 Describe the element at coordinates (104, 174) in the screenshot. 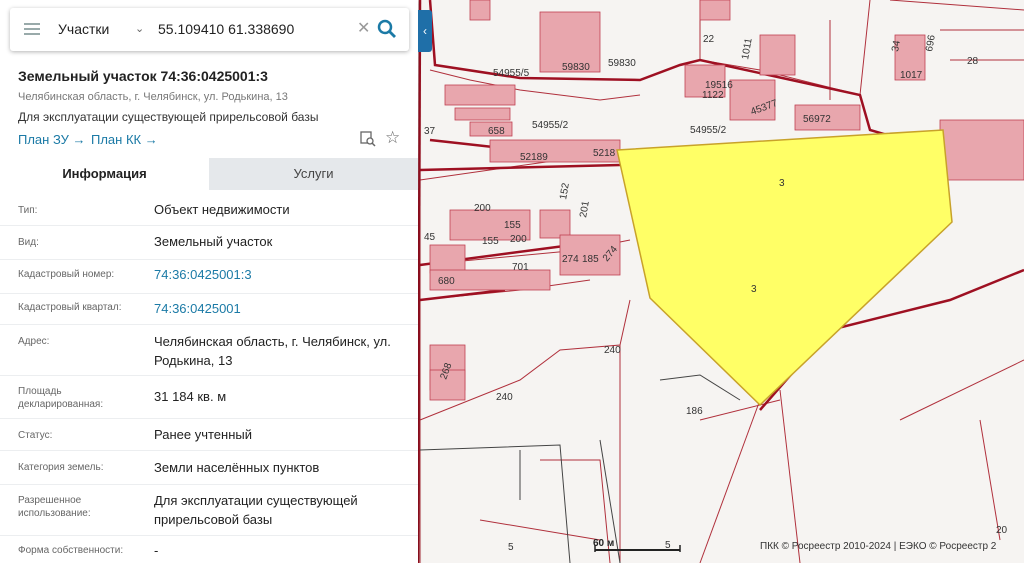

I see `tab-information: Информация` at that location.